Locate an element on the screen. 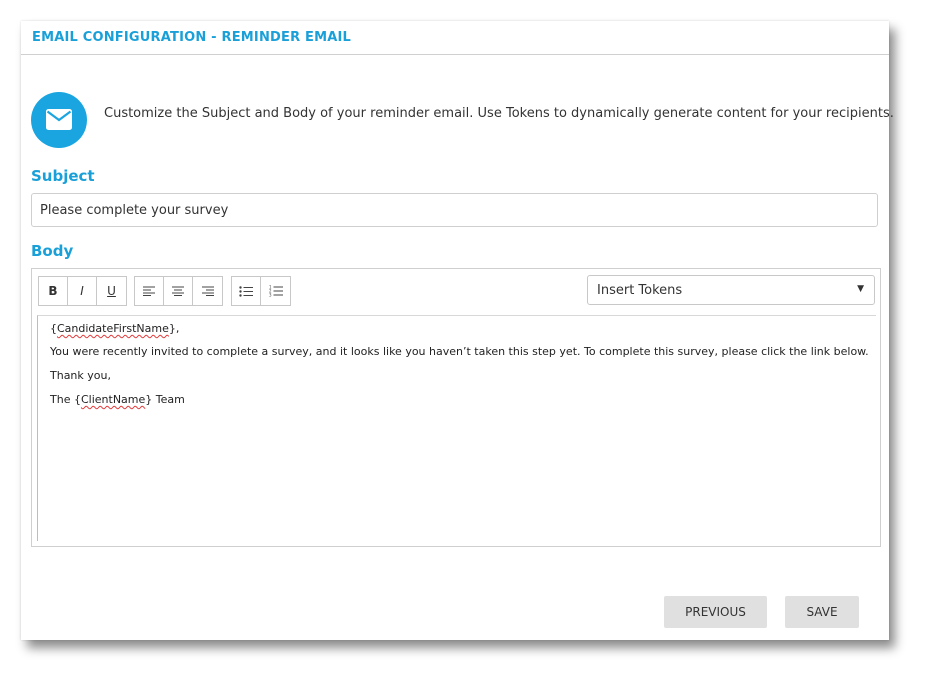  body-line-signature: The {ClientName} Team is located at coordinates (117, 399).